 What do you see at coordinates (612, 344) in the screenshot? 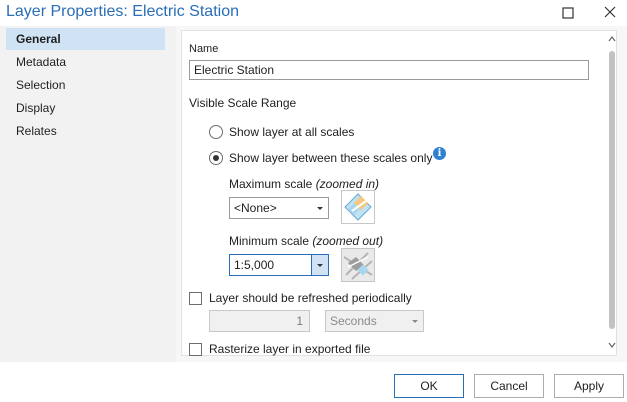
I see `scroll-down-icon` at bounding box center [612, 344].